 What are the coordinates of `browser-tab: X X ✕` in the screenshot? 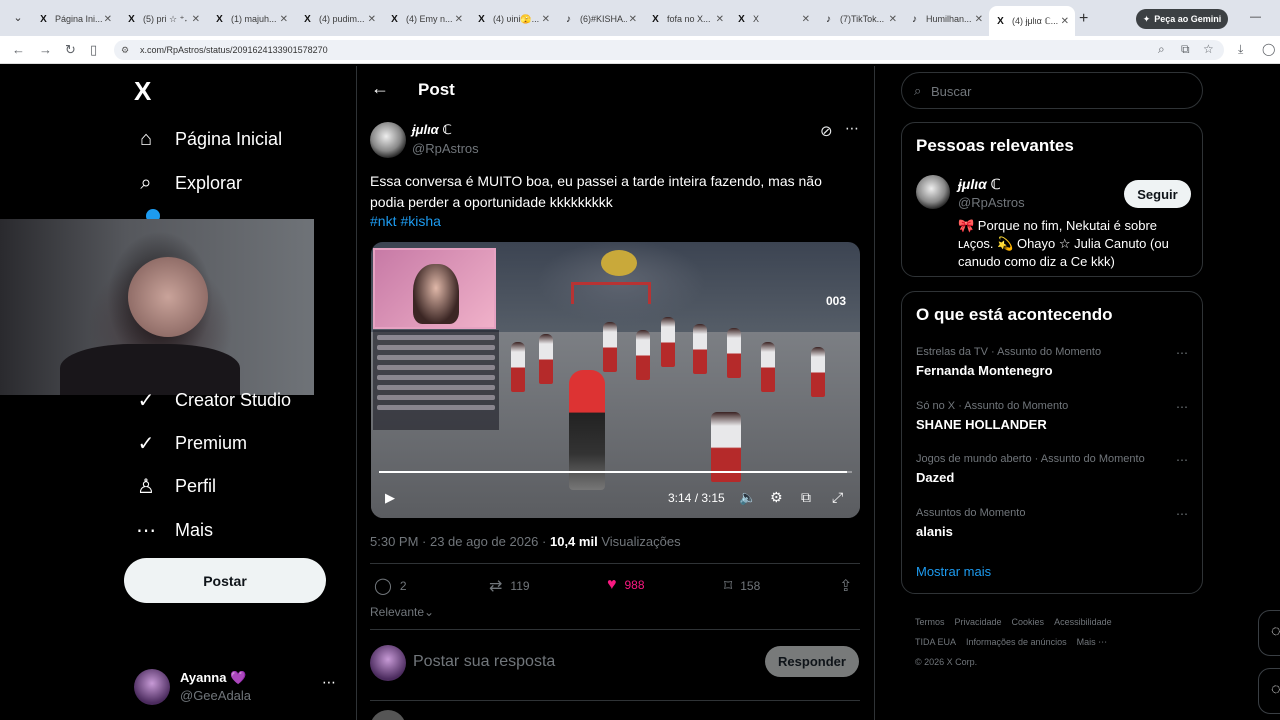 It's located at (773, 19).